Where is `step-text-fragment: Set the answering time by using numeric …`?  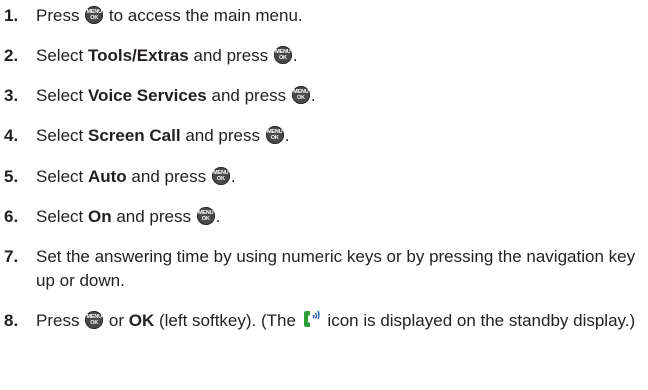 step-text-fragment: Set the answering time by using numeric … is located at coordinates (336, 268).